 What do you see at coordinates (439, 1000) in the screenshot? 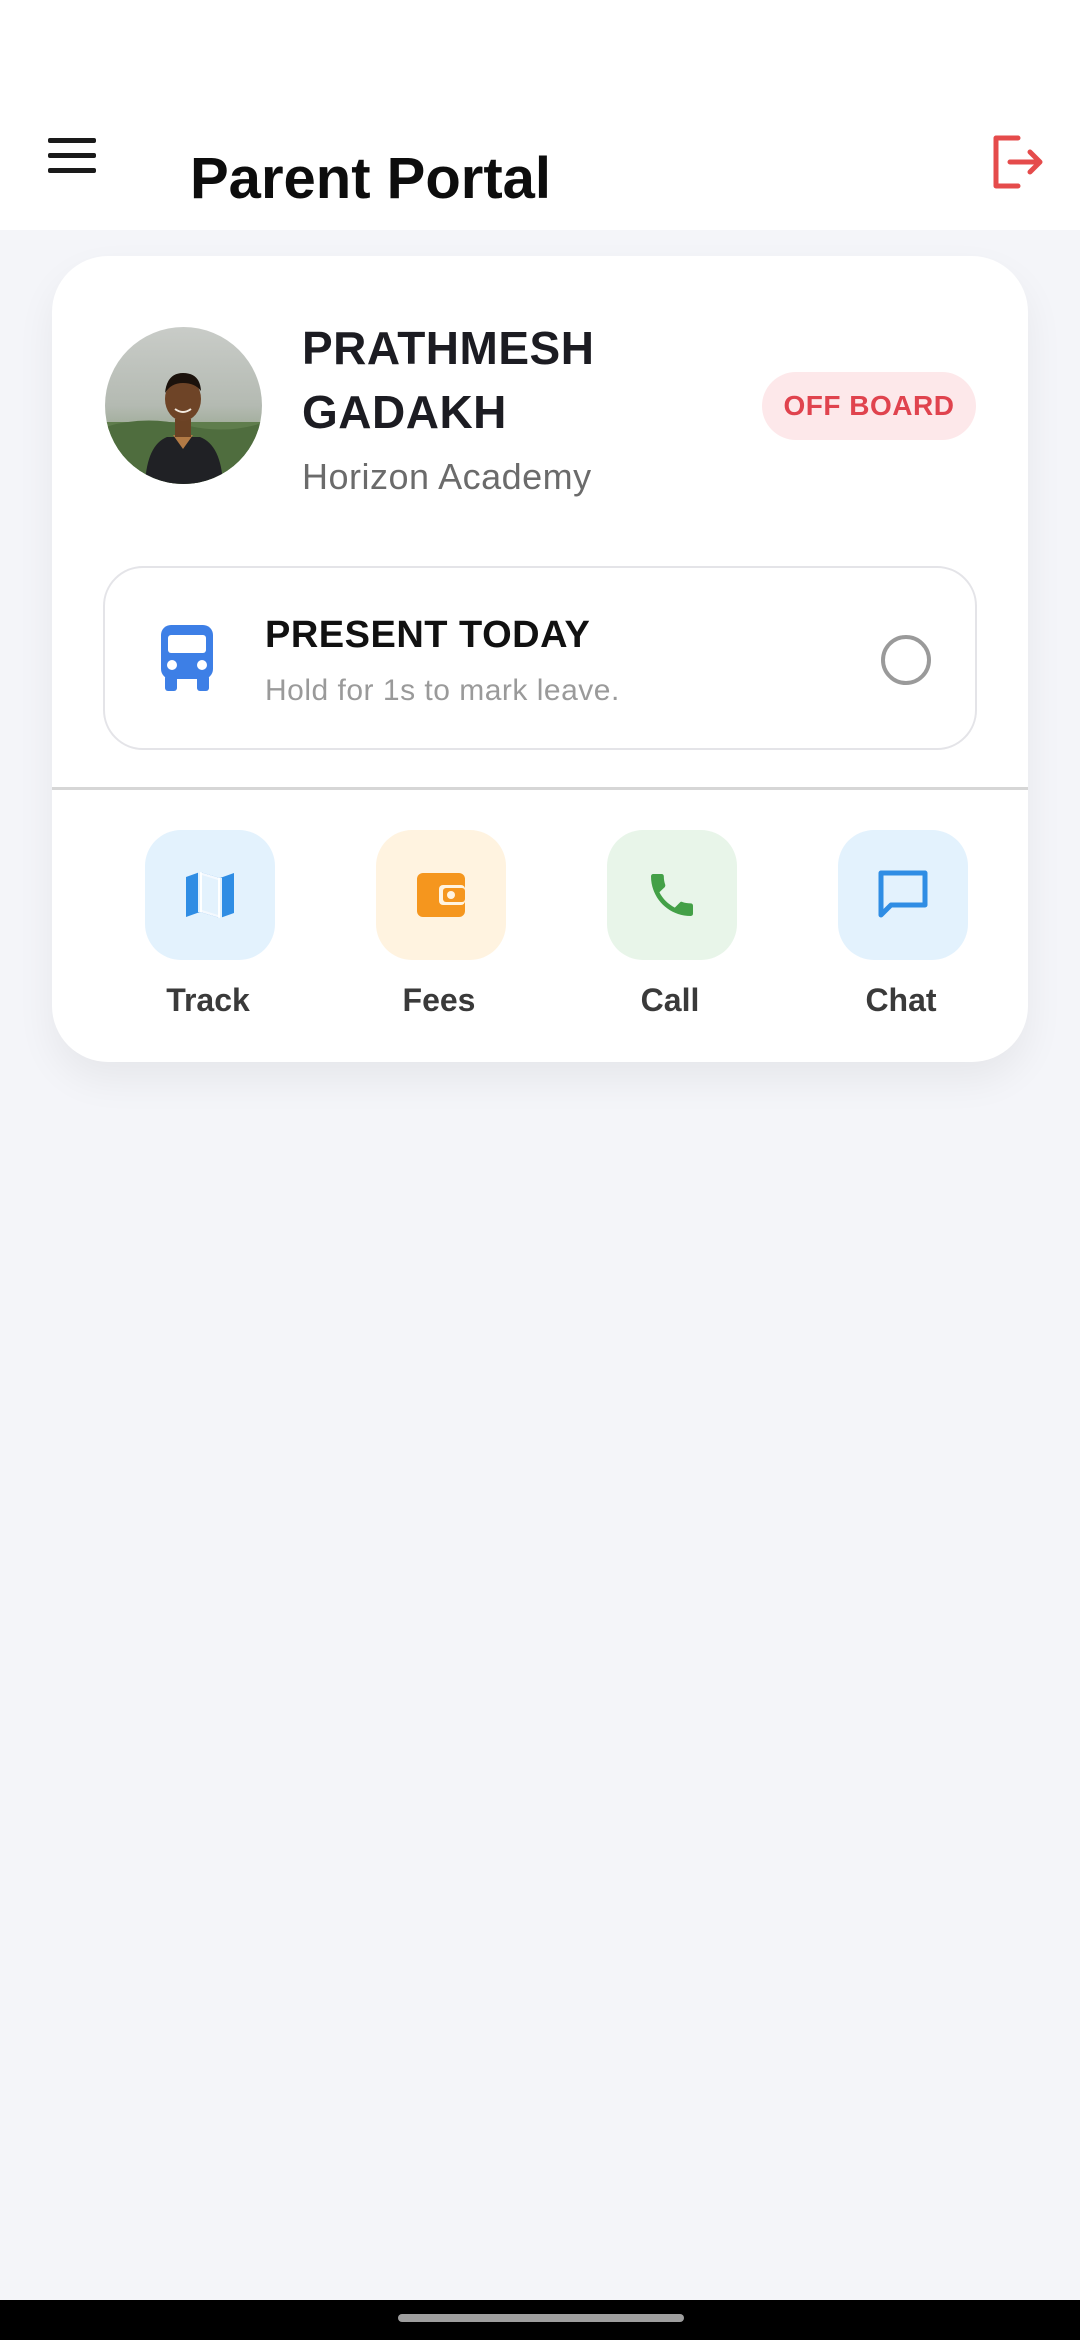
I see `fees-label: Fees` at bounding box center [439, 1000].